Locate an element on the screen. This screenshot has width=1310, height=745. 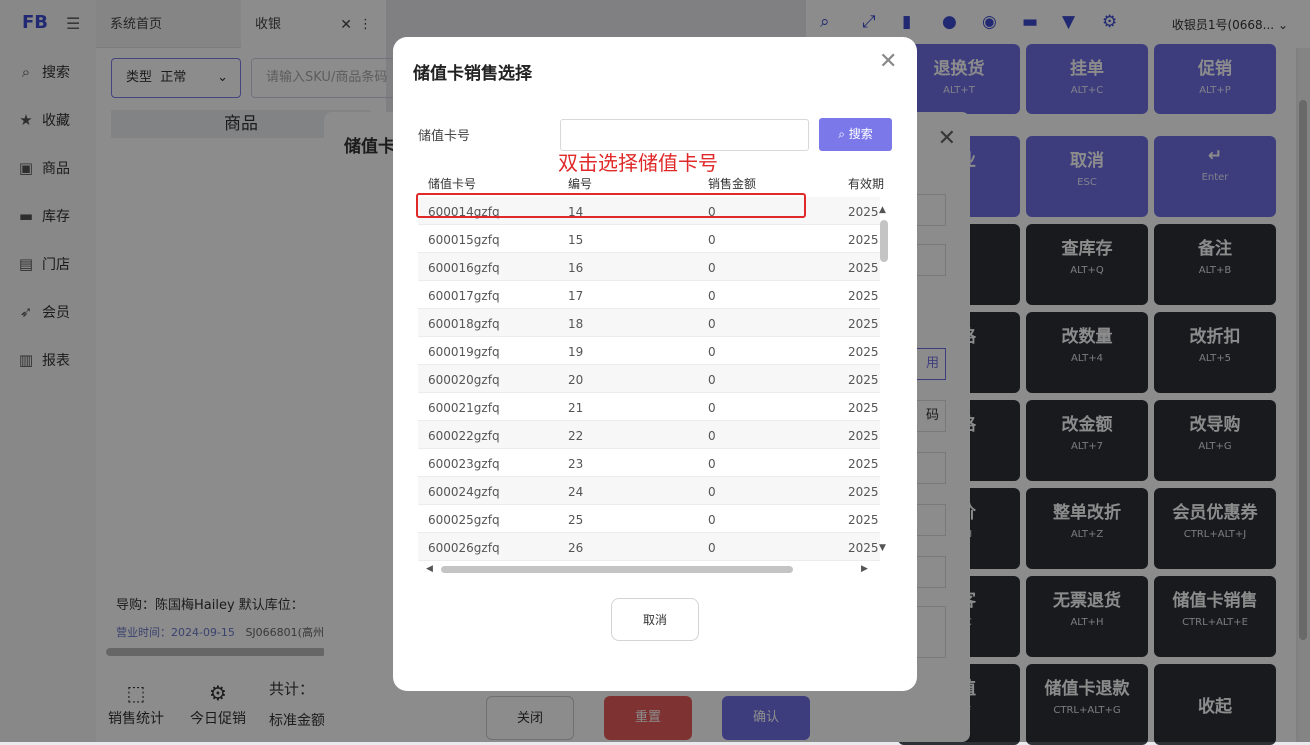
table-cell: 18 is located at coordinates (576, 324).